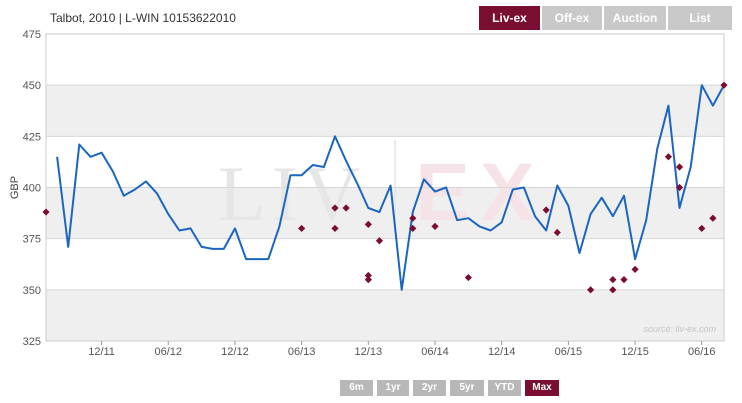 The image size is (742, 403). Describe the element at coordinates (435, 352) in the screenshot. I see `x-tick-label: 06/14` at that location.